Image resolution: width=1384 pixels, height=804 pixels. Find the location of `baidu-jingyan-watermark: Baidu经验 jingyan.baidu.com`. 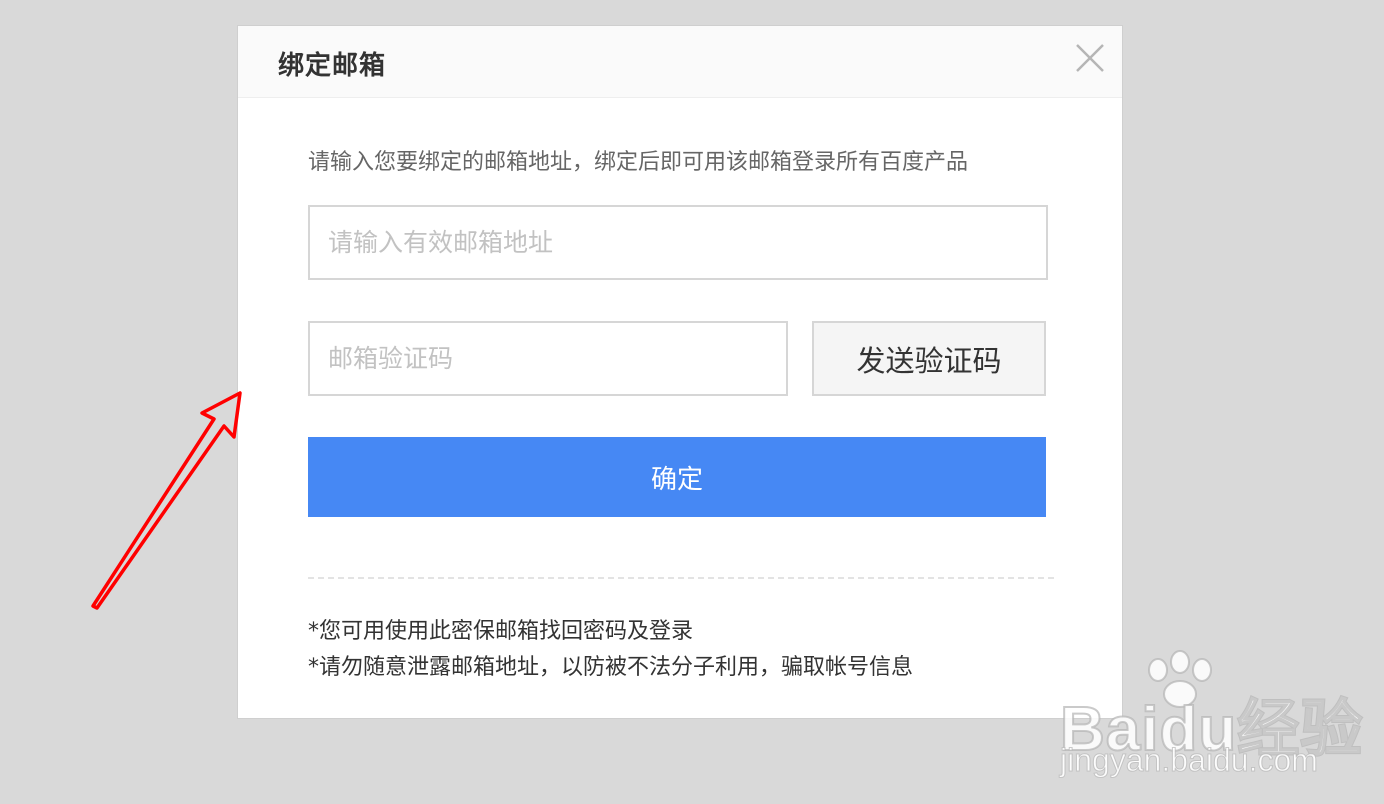

baidu-jingyan-watermark: Baidu经验 jingyan.baidu.com is located at coordinates (1201, 715).